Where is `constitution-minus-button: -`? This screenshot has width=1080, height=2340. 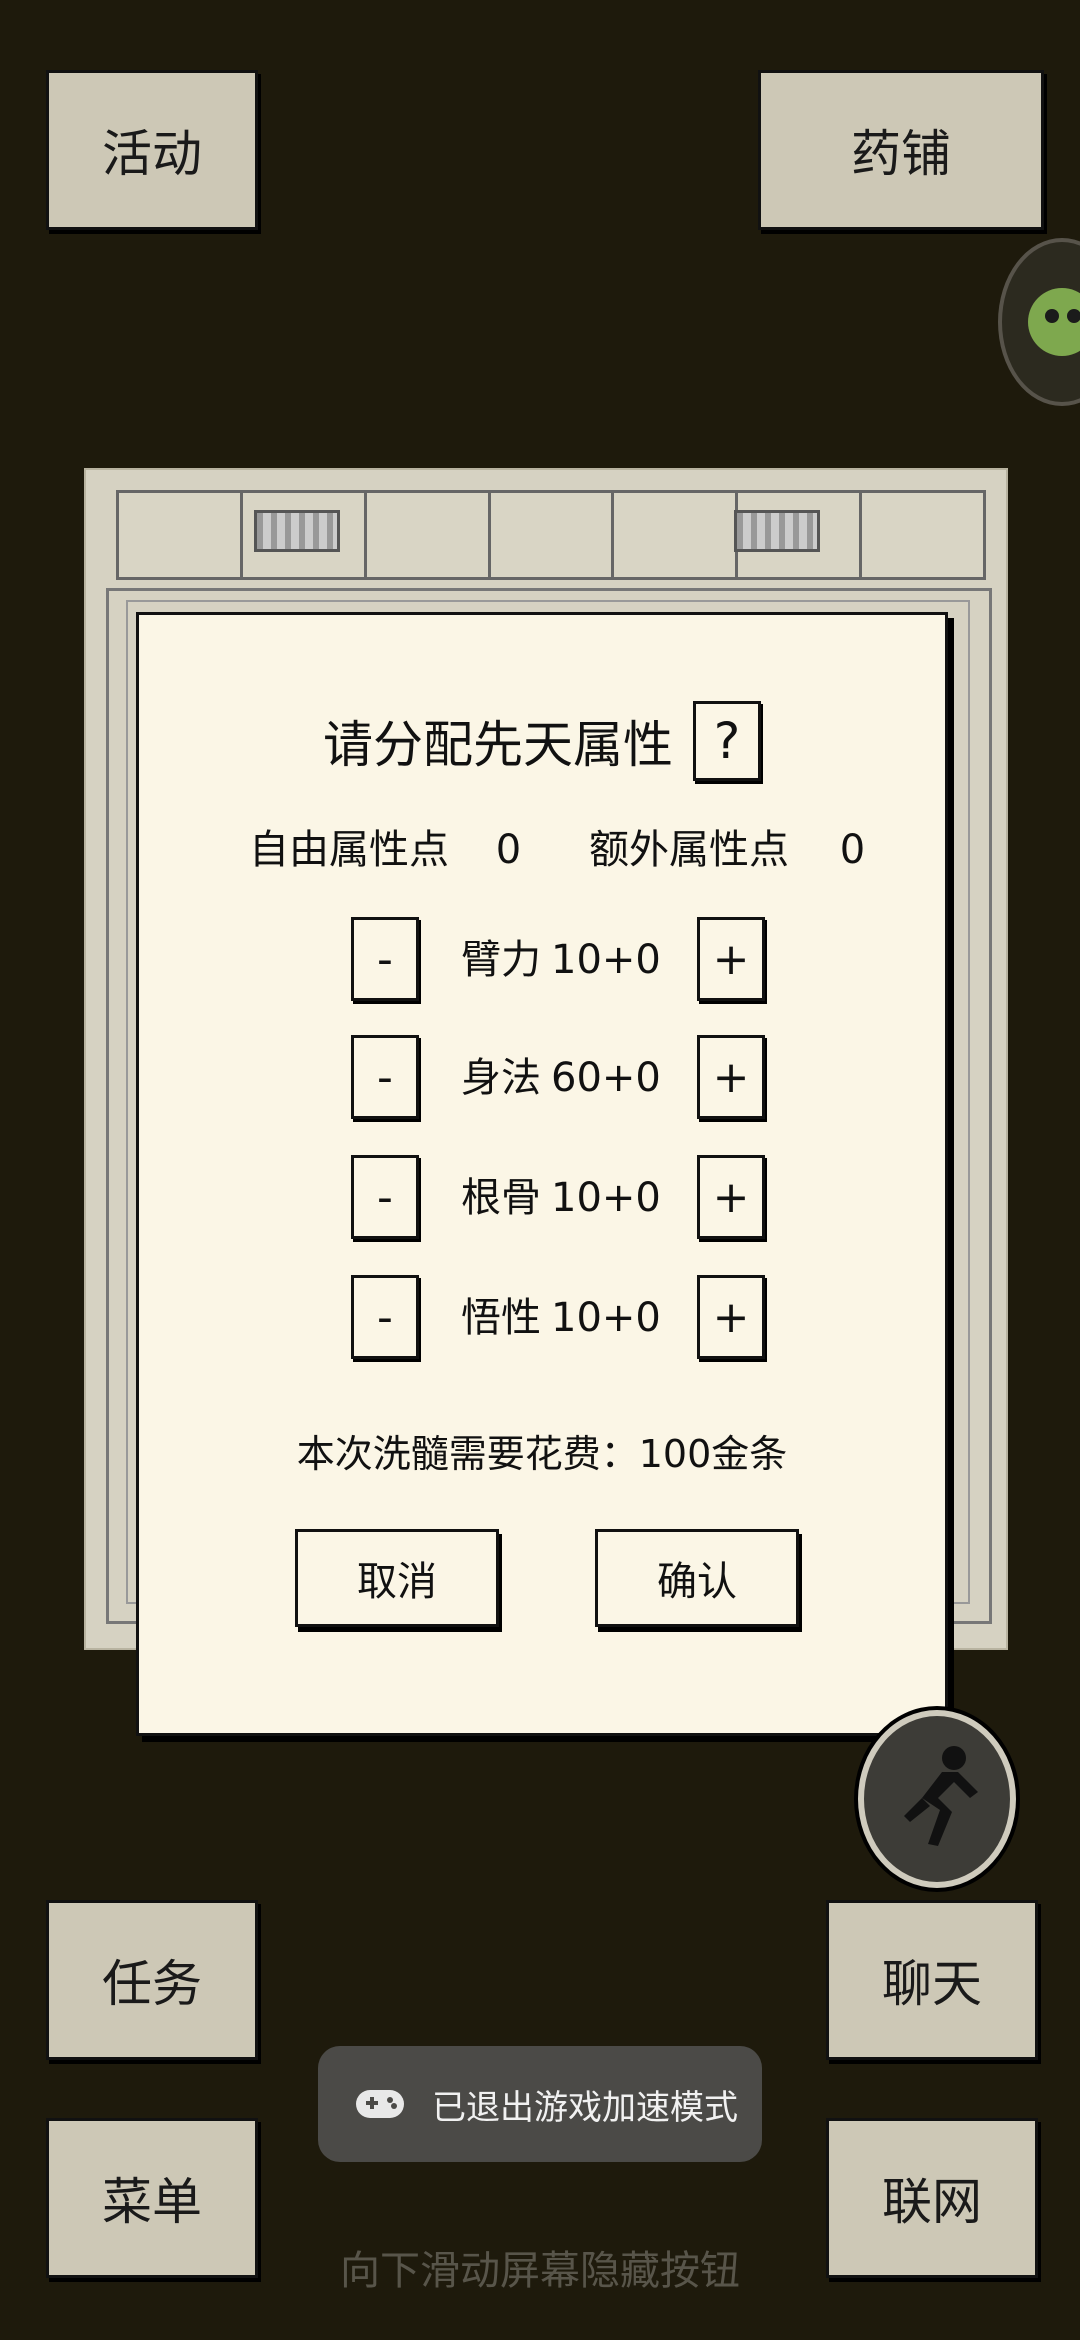
constitution-minus-button: - is located at coordinates (385, 1197).